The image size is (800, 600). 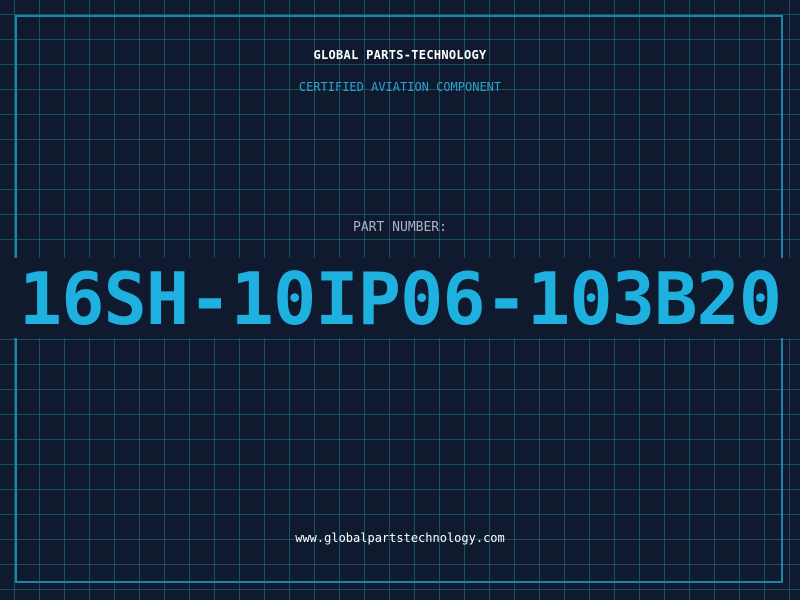 What do you see at coordinates (400, 87) in the screenshot?
I see `certification-subtitle: CERTIFIED AVIATION COMPONENT` at bounding box center [400, 87].